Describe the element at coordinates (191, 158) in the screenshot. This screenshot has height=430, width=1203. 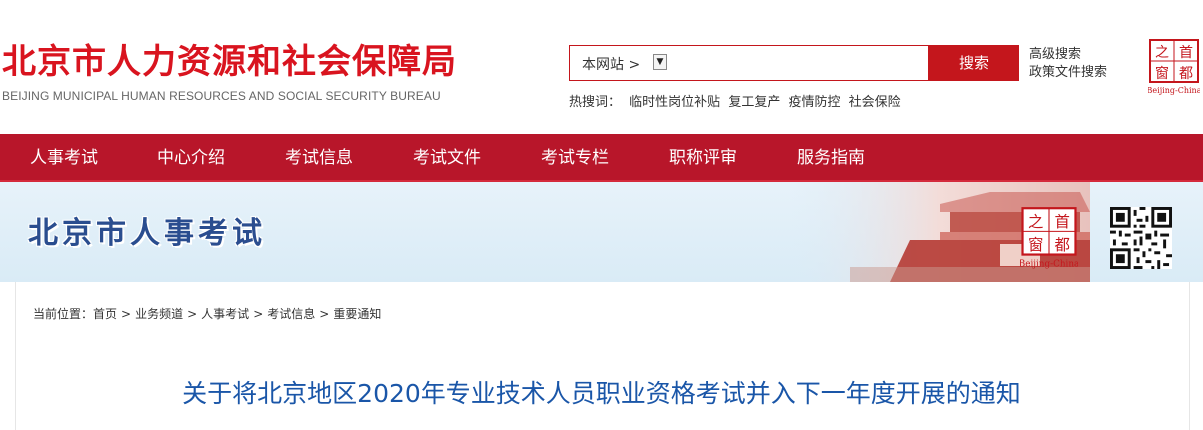
I see `nav-item-center-intro: 中心介绍` at that location.